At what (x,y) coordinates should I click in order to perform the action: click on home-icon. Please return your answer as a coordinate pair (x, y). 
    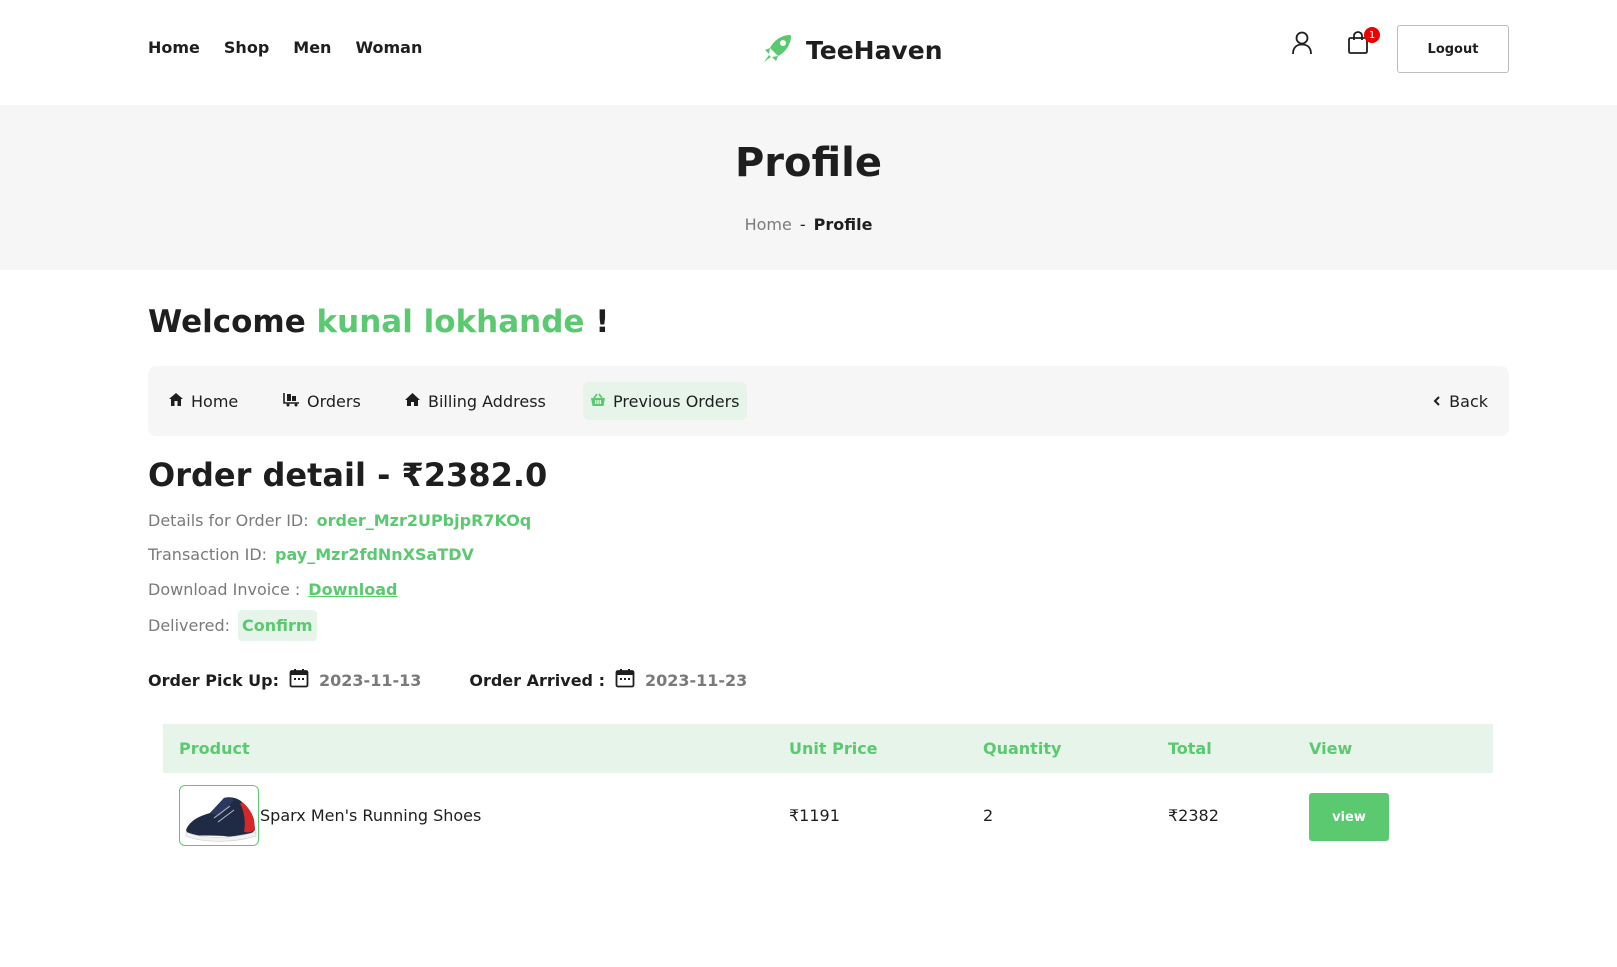
    Looking at the image, I should click on (176, 401).